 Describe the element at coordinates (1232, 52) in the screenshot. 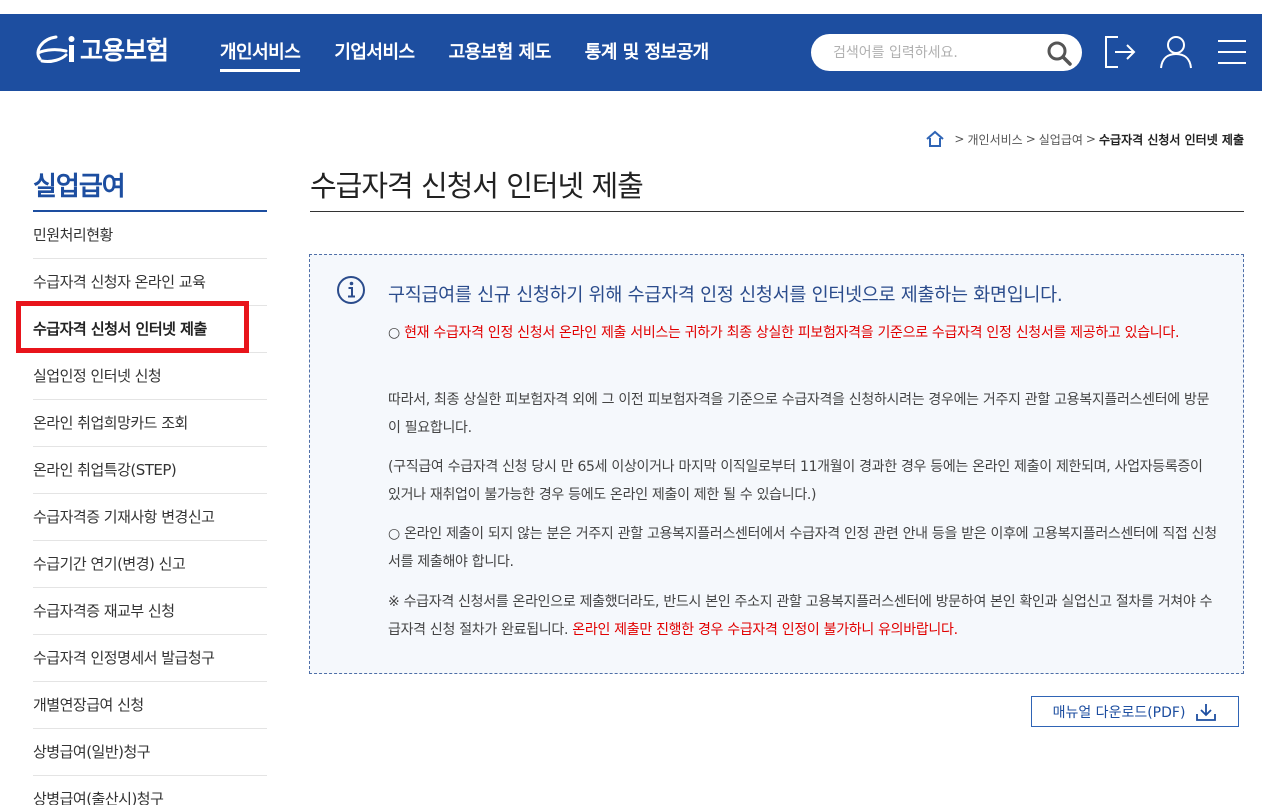

I see `menu-icon` at that location.